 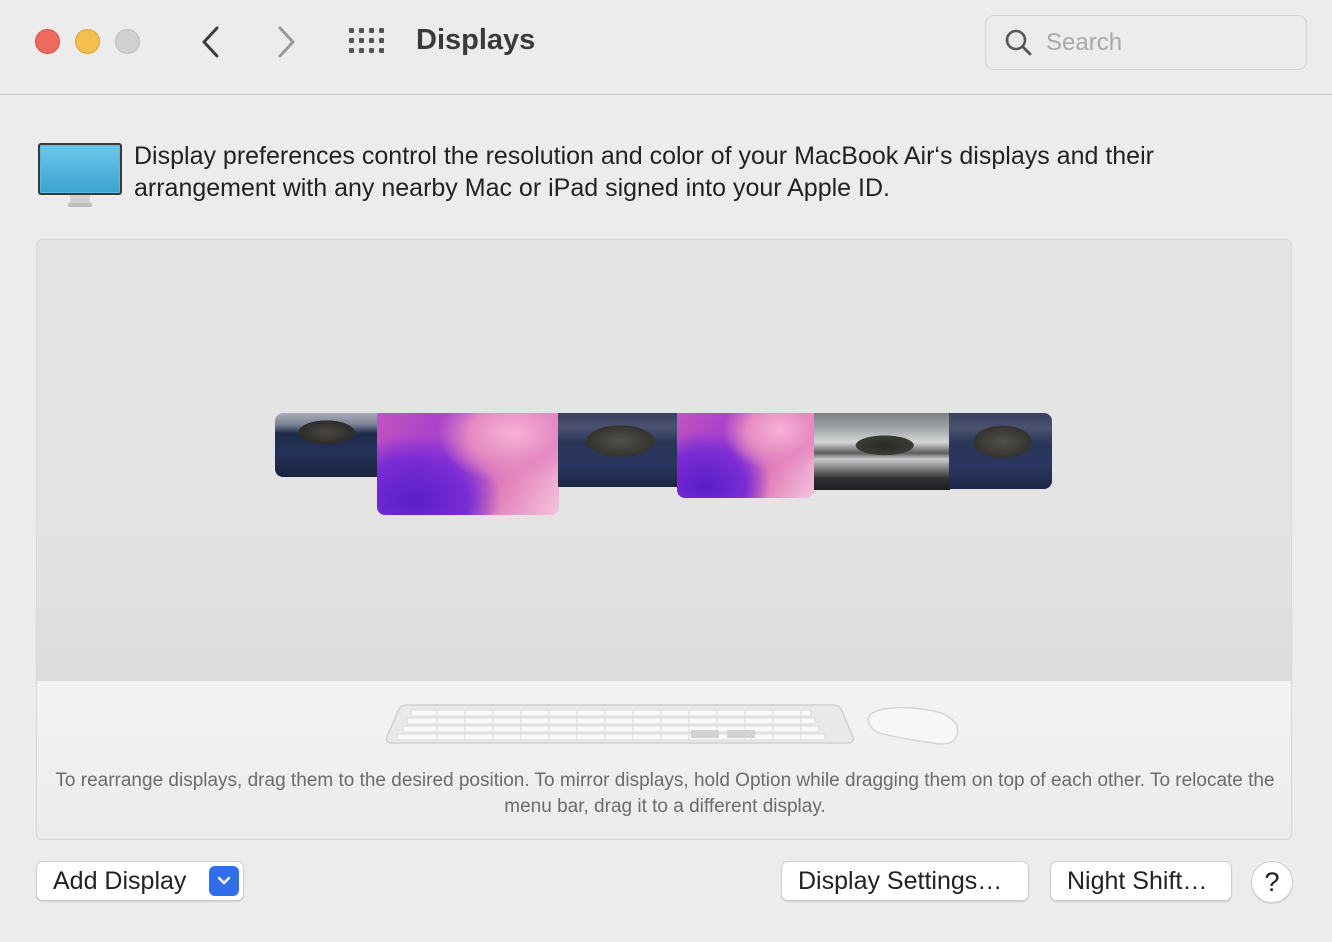 What do you see at coordinates (47, 41) in the screenshot?
I see `close-button` at bounding box center [47, 41].